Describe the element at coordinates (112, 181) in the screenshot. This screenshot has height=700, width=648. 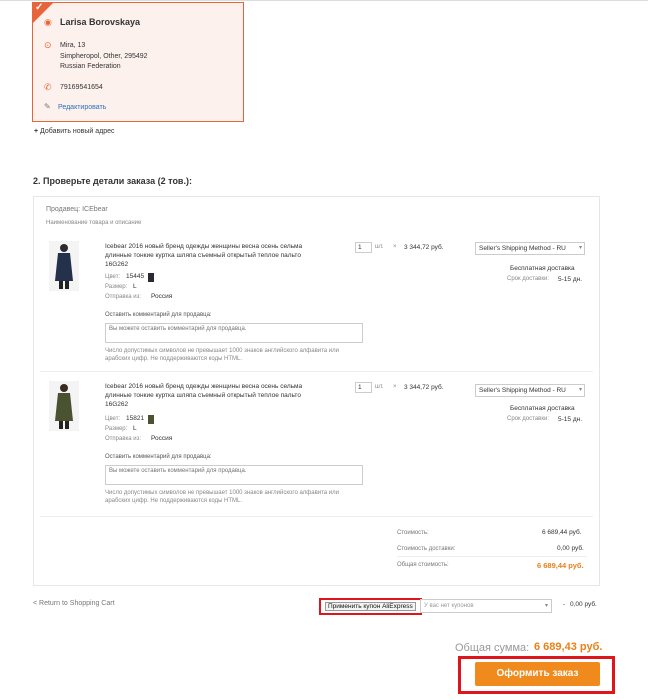
I see `section-title: 2. Проверьте детали заказа (2 тов.):` at that location.